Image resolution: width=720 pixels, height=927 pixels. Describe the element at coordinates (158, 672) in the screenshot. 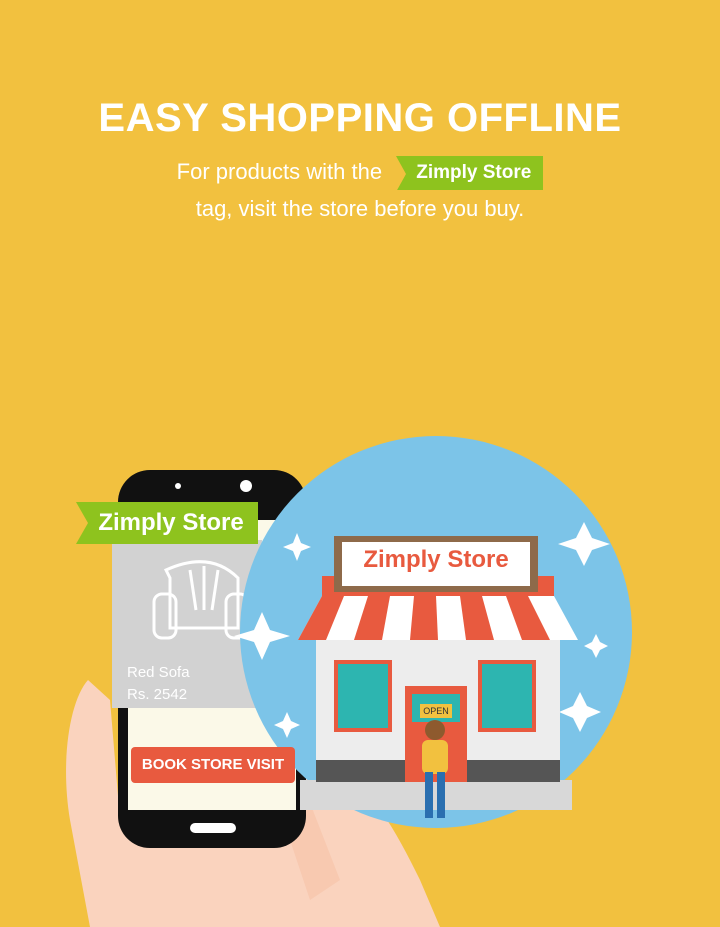

I see `product-name: Red Sofa` at that location.